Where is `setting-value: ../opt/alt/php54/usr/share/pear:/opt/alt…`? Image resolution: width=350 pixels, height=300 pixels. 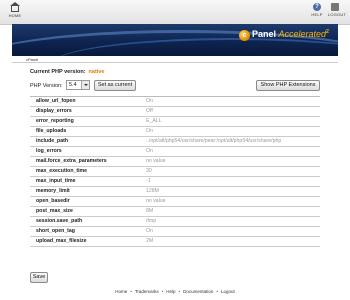
setting-value: ../opt/alt/php54/usr/share/pear:/opt/alt… is located at coordinates (233, 141).